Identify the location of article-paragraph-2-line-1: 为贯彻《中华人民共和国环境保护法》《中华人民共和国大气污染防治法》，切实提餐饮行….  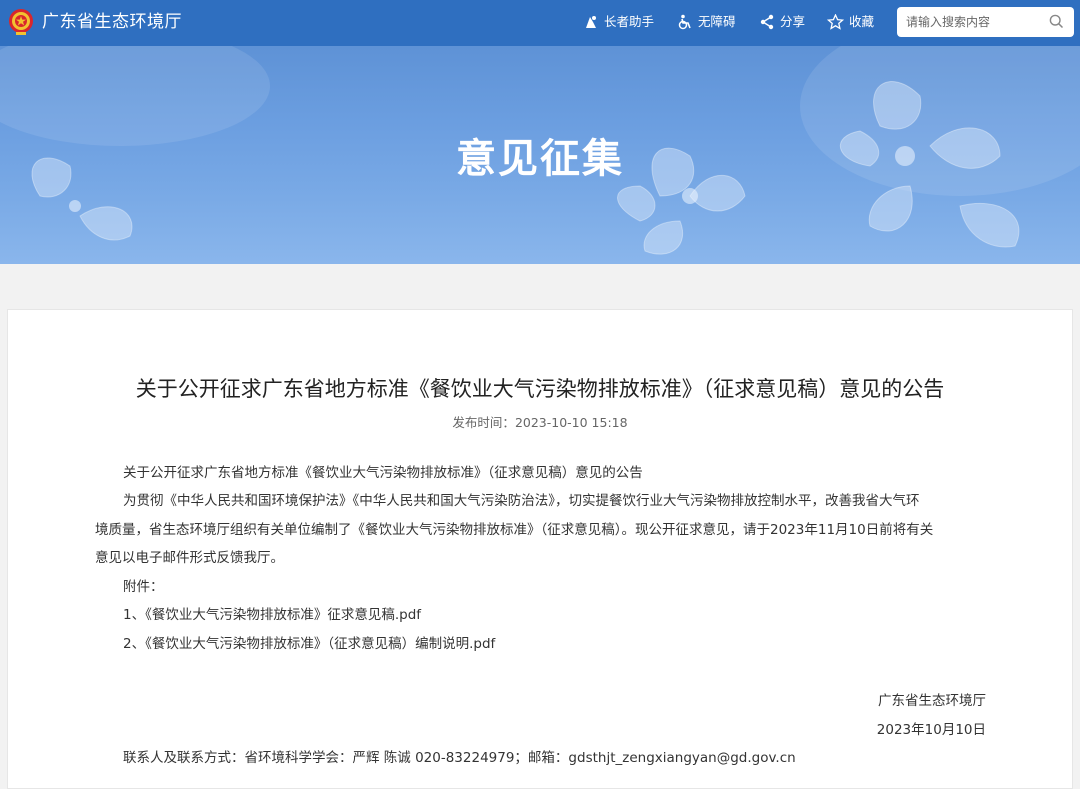
(521, 501).